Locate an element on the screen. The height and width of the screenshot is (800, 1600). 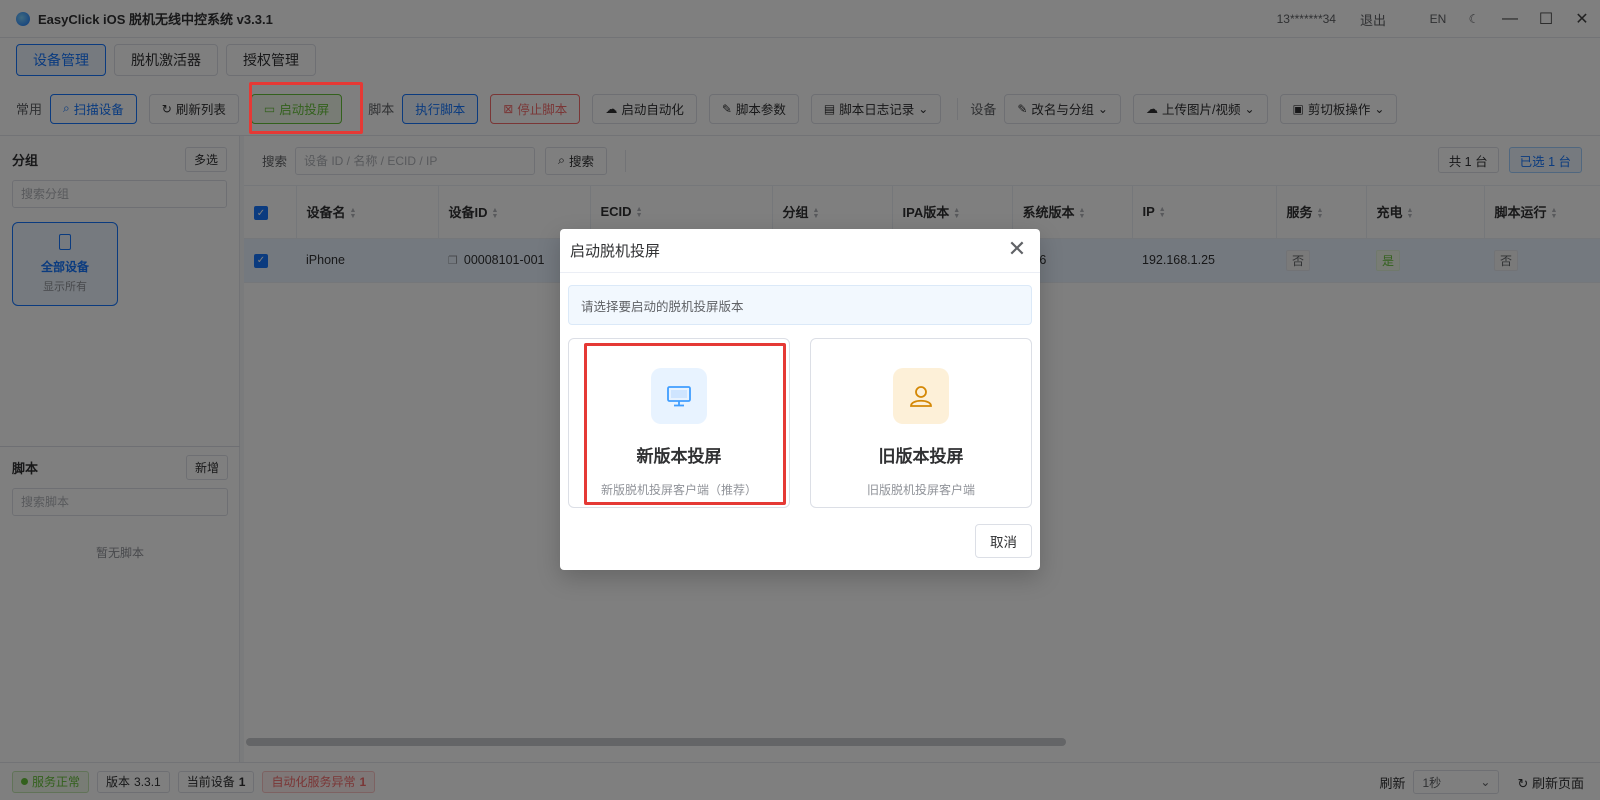
monitor-icon is located at coordinates (679, 396).